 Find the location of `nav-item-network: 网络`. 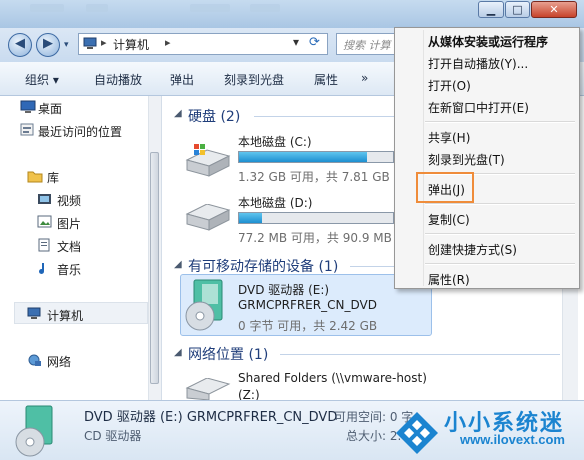

nav-item-network: 网络 is located at coordinates (59, 361).